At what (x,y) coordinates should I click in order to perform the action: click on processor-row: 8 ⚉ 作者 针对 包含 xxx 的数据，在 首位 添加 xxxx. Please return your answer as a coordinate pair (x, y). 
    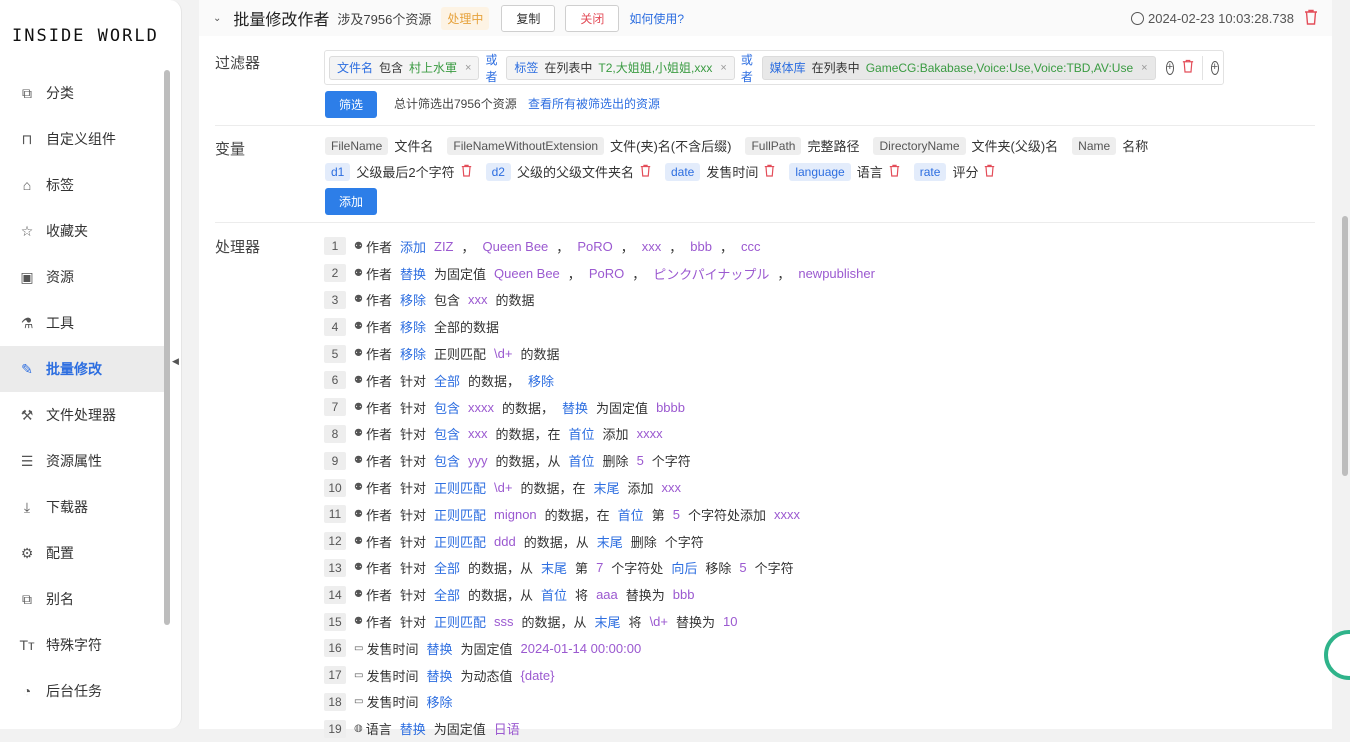
    Looking at the image, I should click on (603, 434).